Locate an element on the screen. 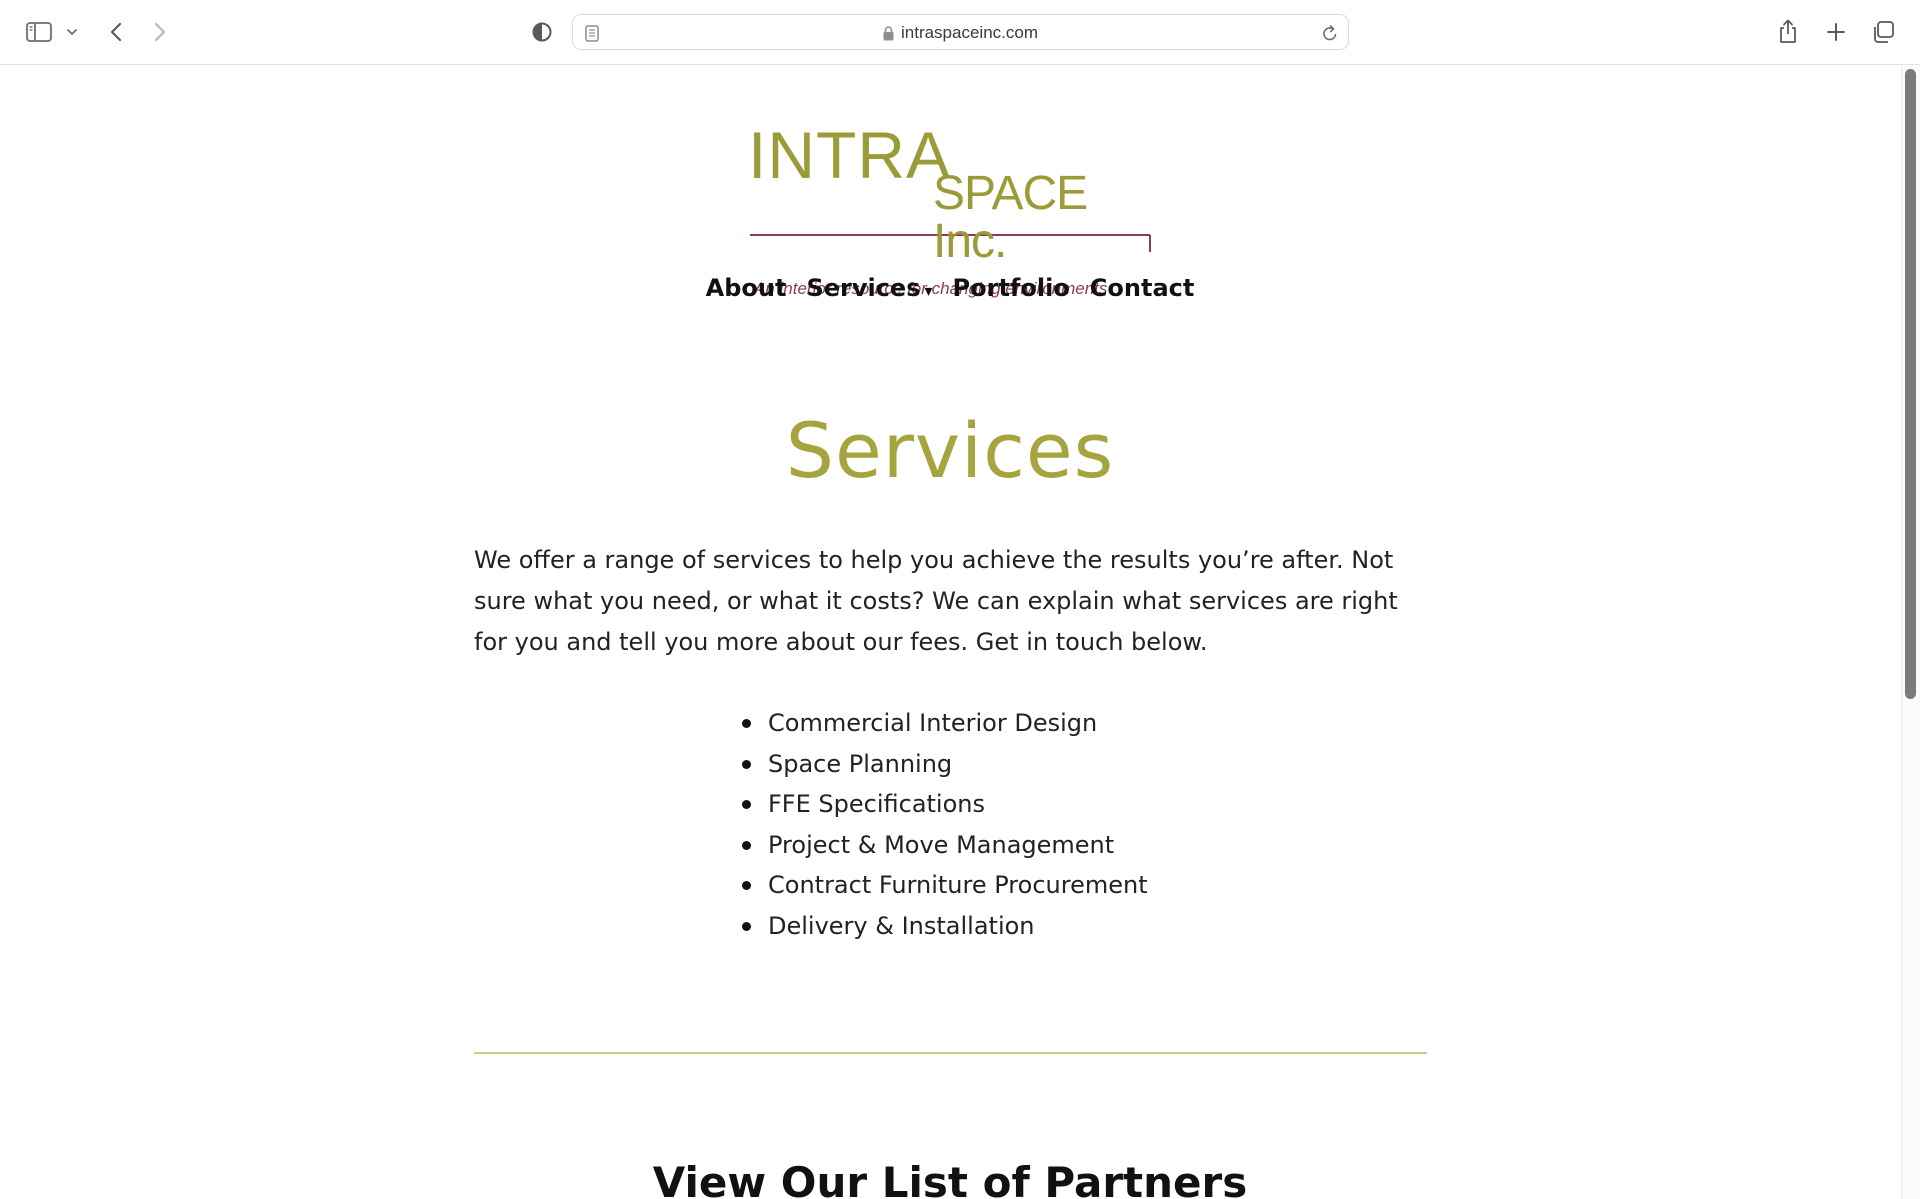 This screenshot has height=1199, width=1920. list-item: Project & Move Management is located at coordinates (945, 845).